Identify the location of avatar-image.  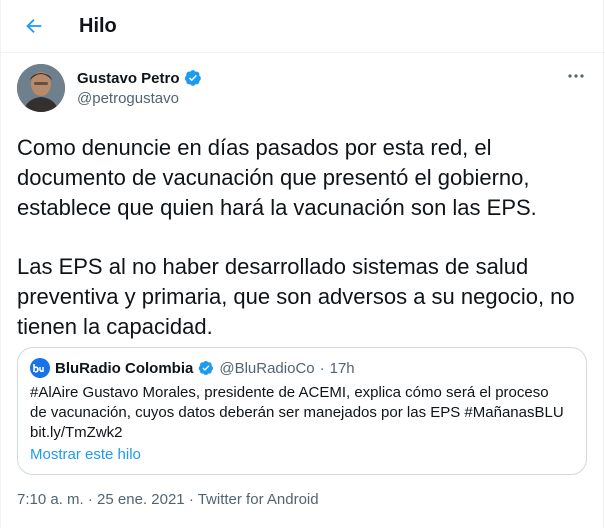
(41, 88).